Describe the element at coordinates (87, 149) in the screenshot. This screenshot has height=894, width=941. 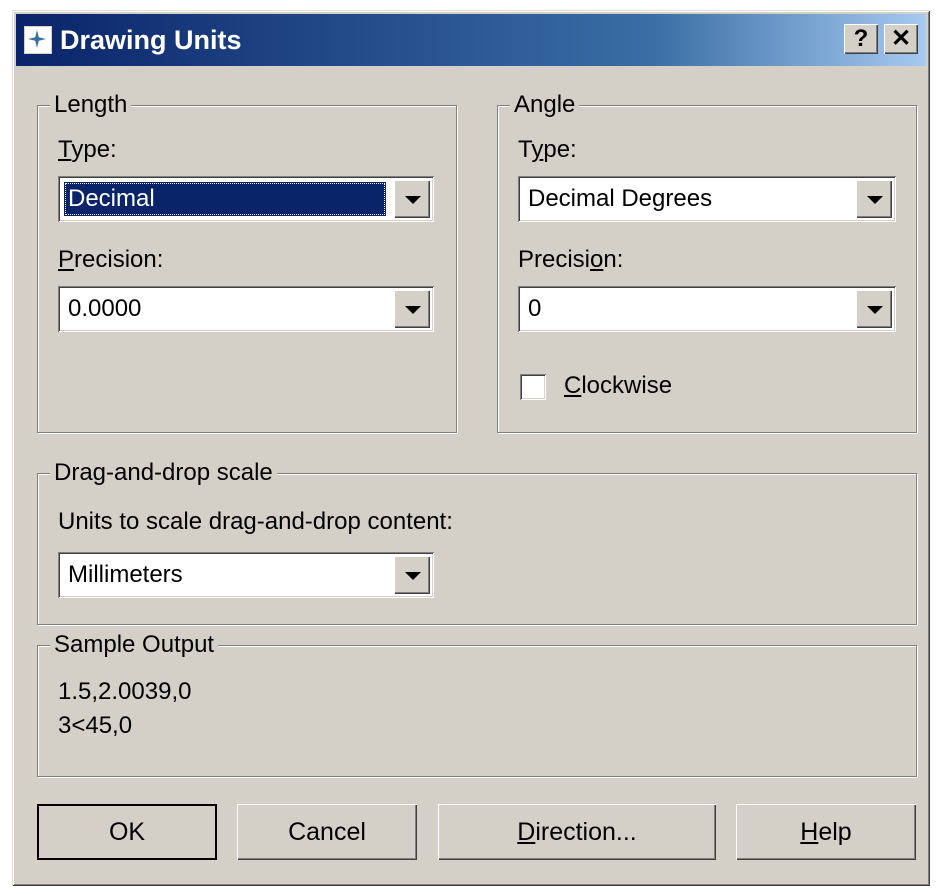
I see `length-type-label: Type:` at that location.